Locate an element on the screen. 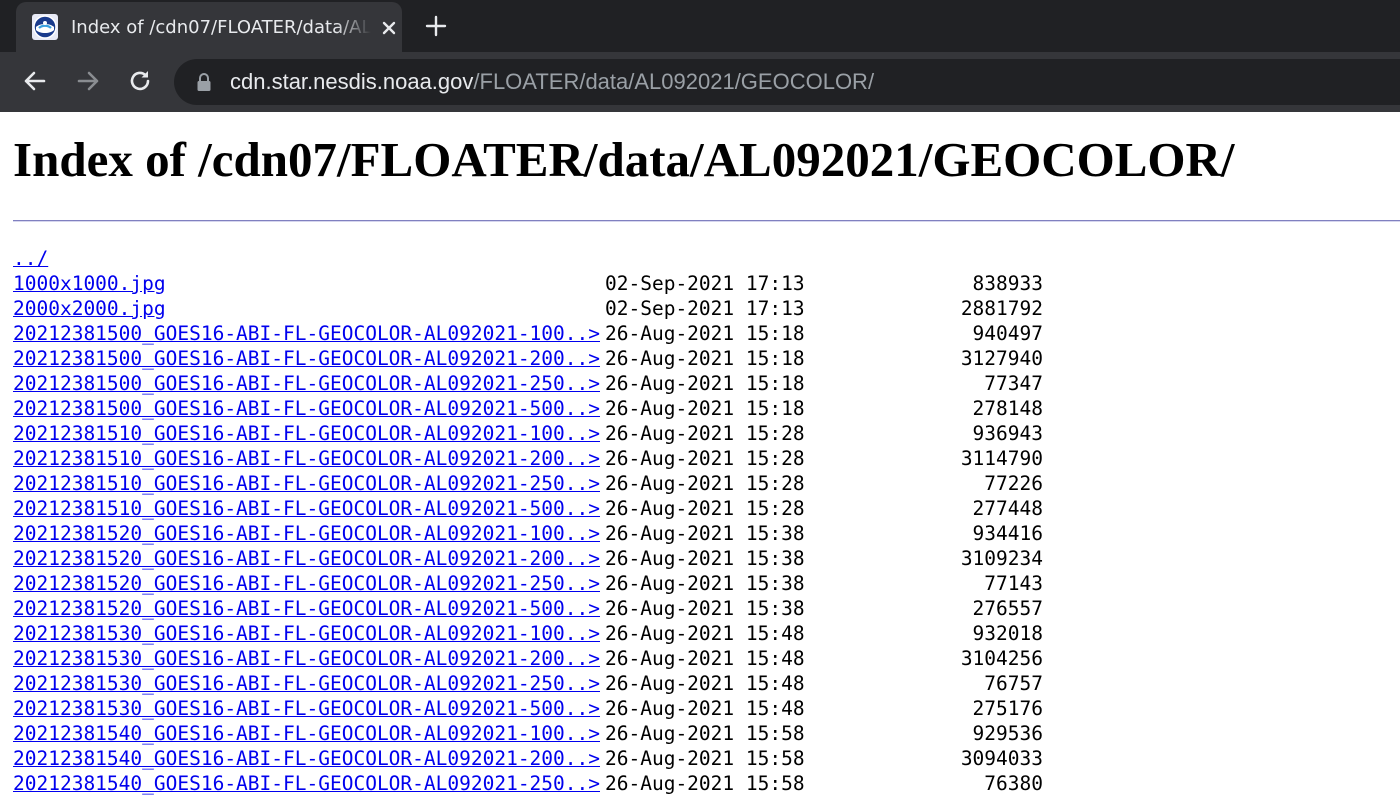  file-size: 77226 is located at coordinates (1013, 483).